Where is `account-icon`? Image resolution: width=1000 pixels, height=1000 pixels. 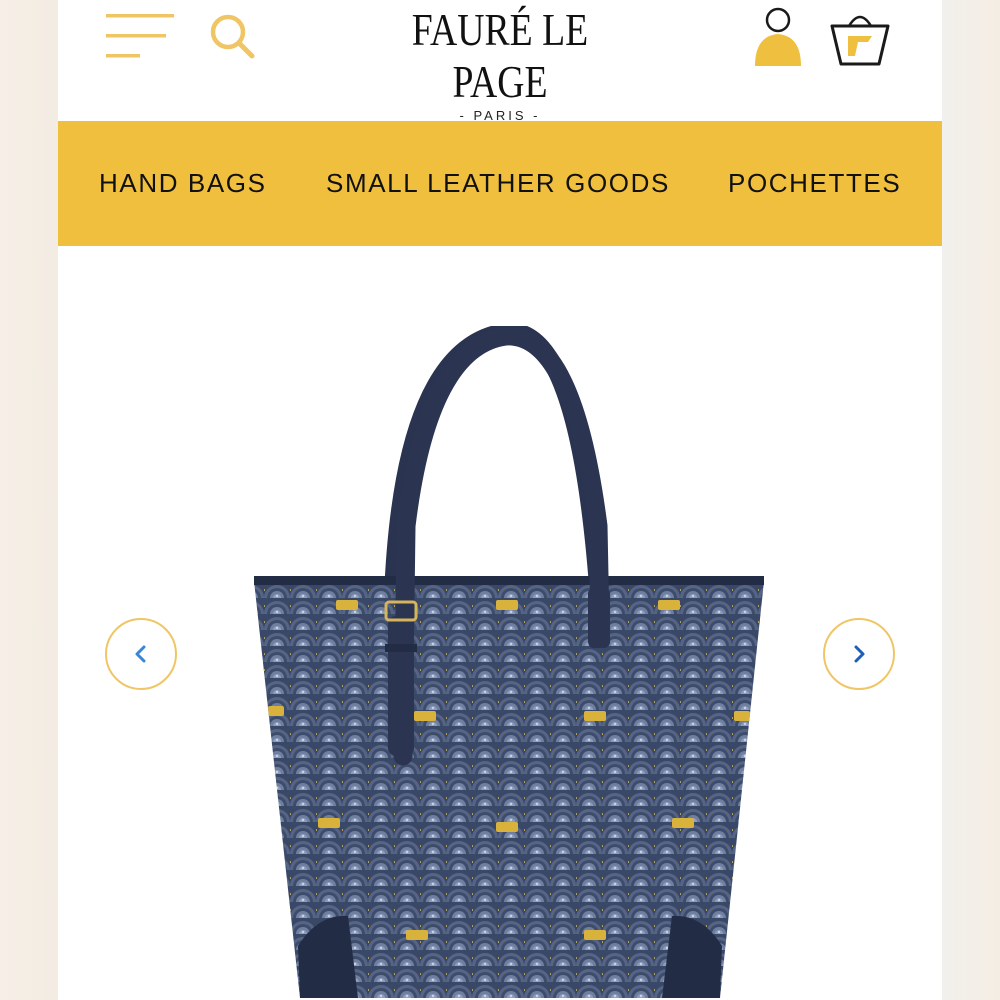
account-icon is located at coordinates (778, 37).